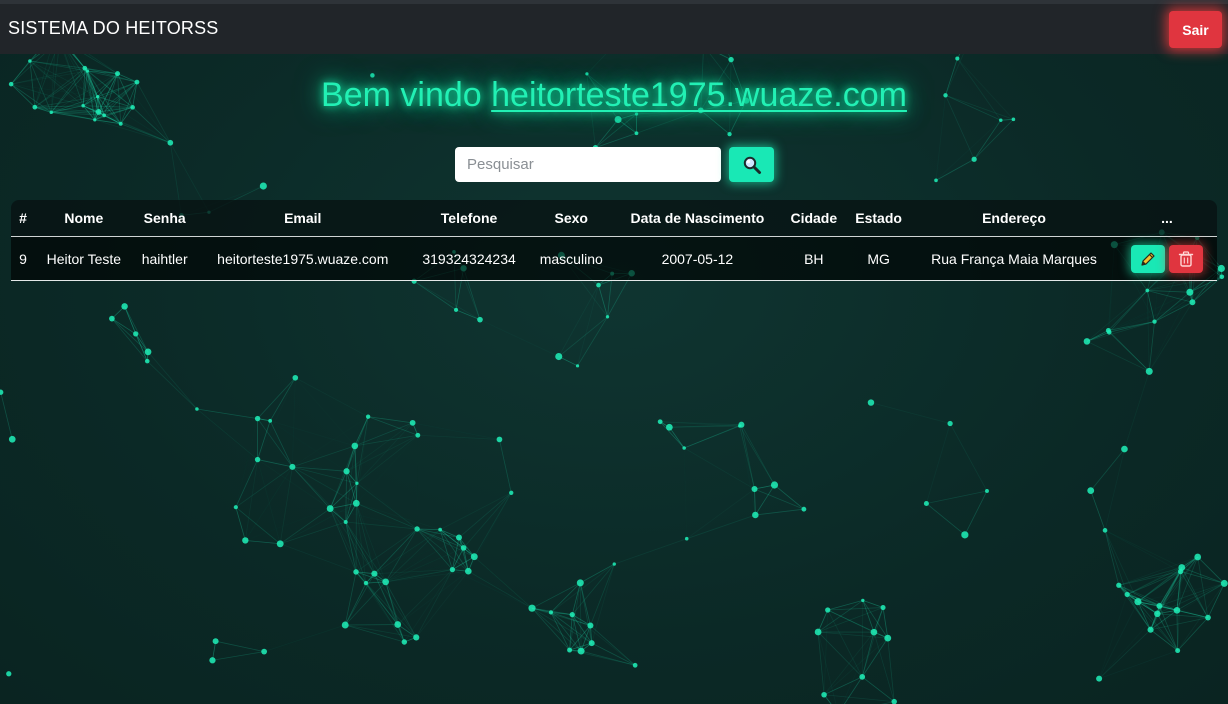 Image resolution: width=1228 pixels, height=704 pixels. What do you see at coordinates (614, 27) in the screenshot?
I see `navbar: SISTEMA DO HEITORSS Sair` at bounding box center [614, 27].